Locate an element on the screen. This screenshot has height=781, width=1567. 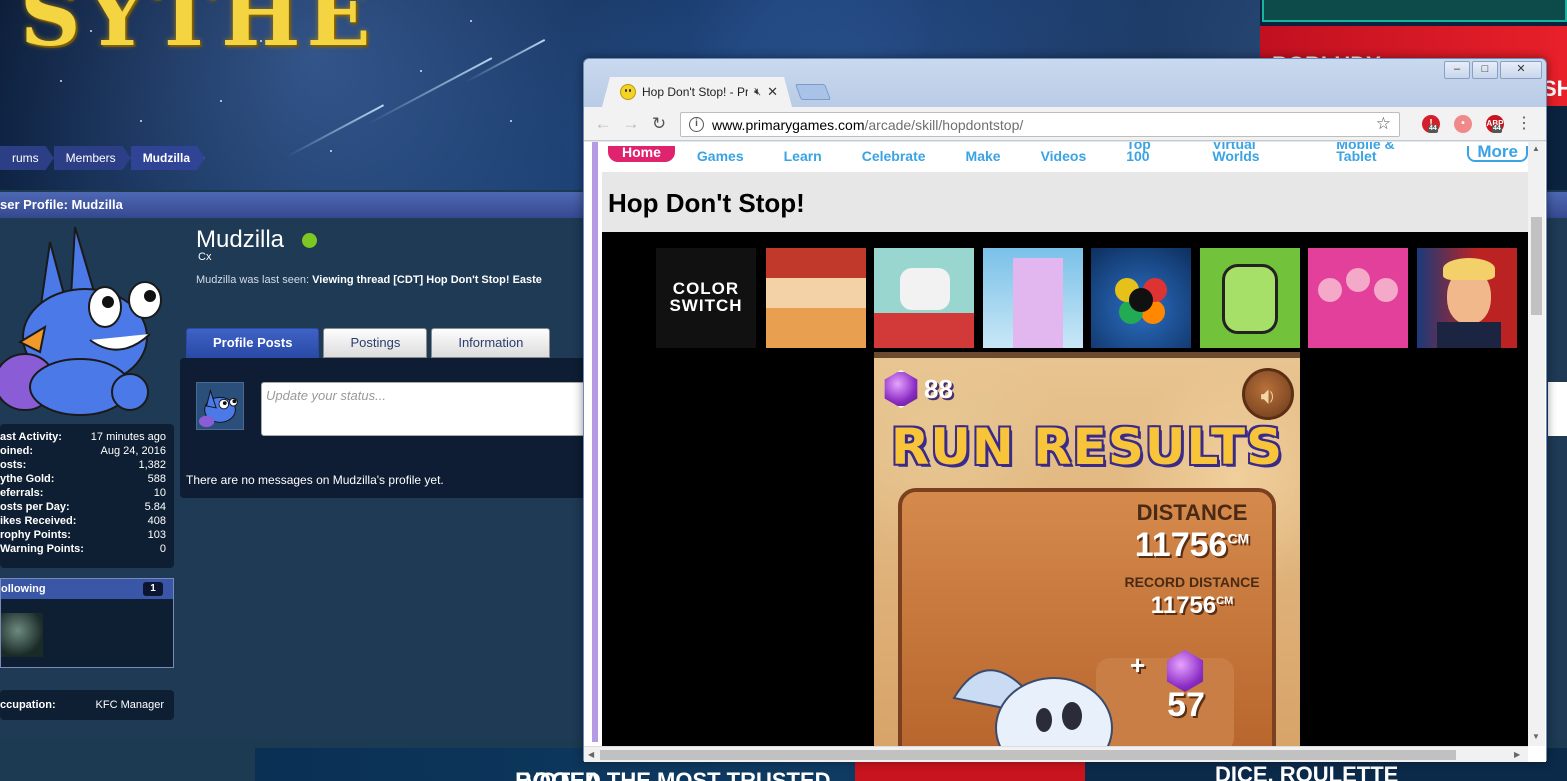
smiley-favicon-icon is located at coordinates (628, 92).